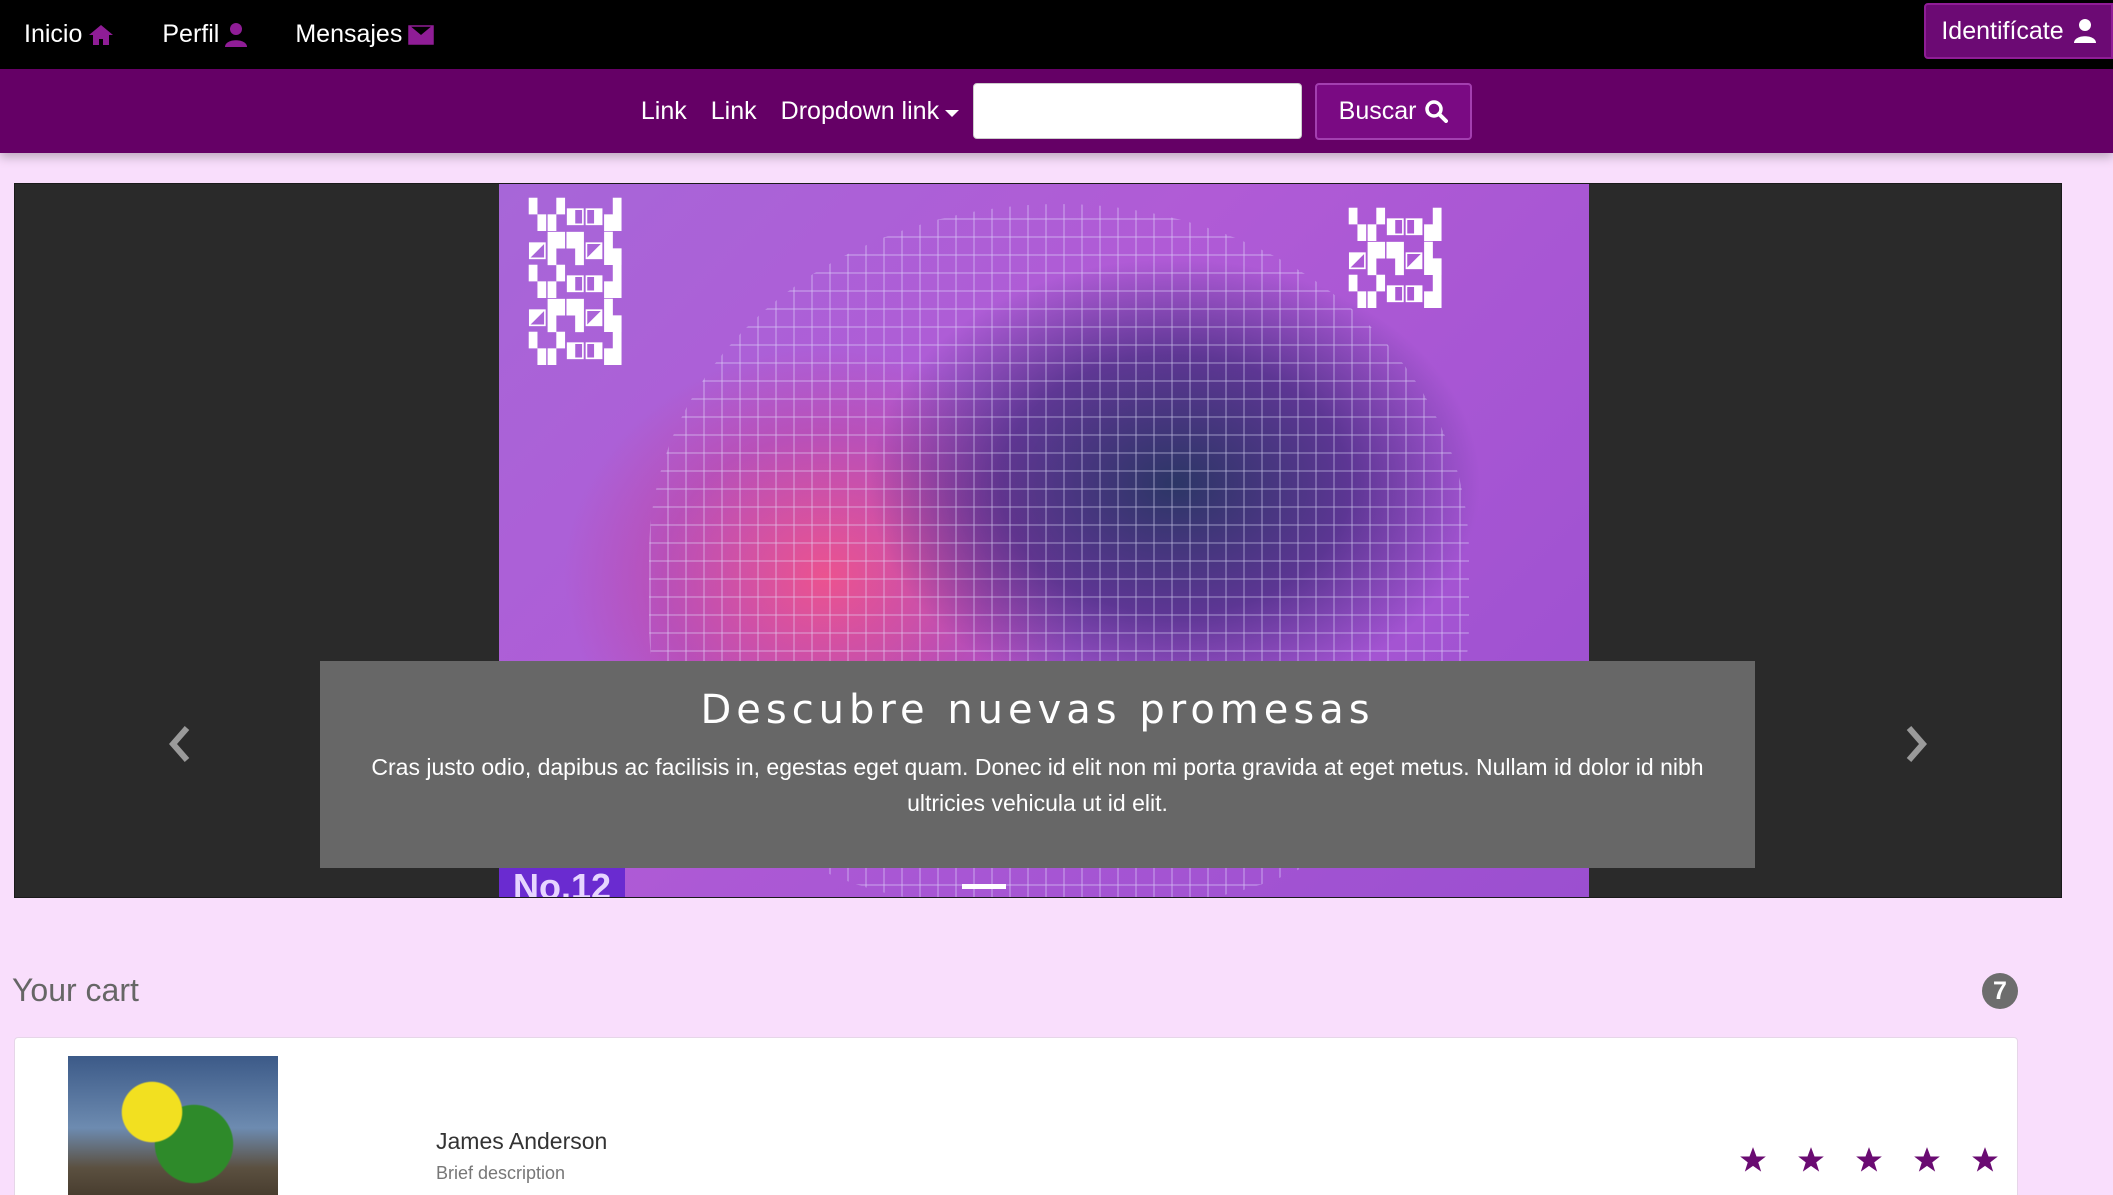  I want to click on rating-stars, so click(1869, 1160).